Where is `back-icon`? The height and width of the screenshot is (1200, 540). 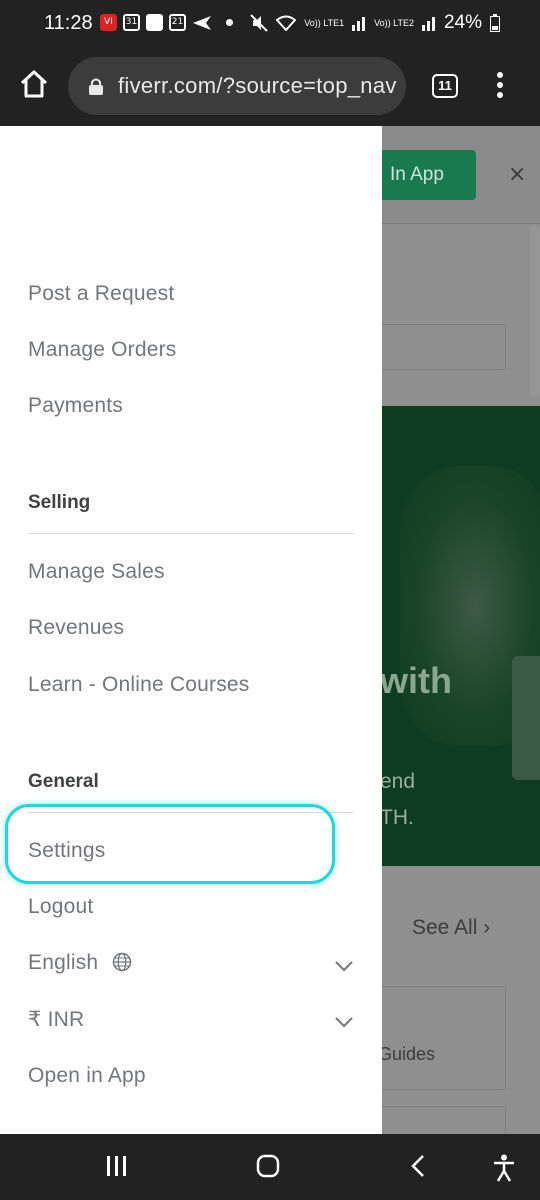 back-icon is located at coordinates (418, 1166).